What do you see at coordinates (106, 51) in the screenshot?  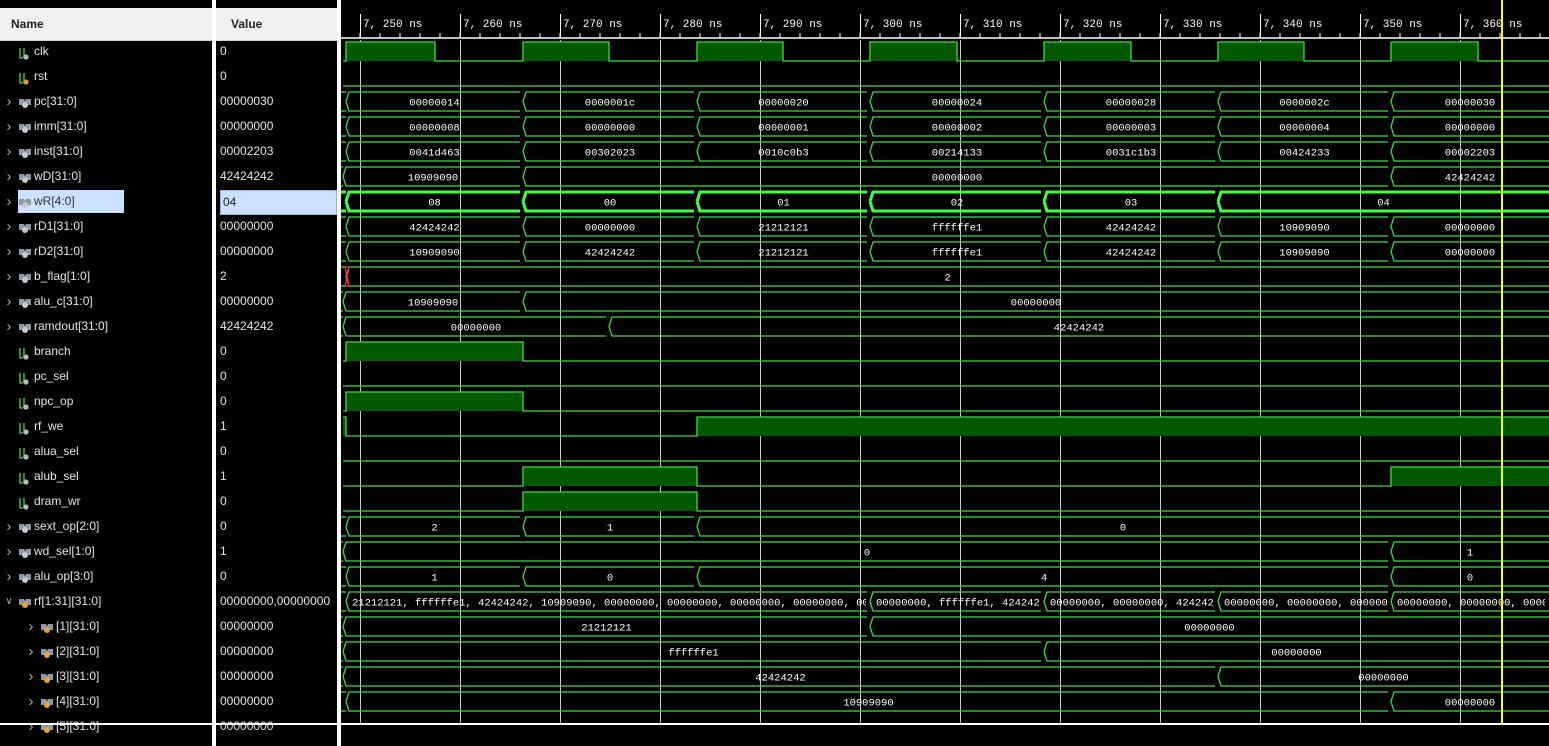 I see `signal-row: clk` at bounding box center [106, 51].